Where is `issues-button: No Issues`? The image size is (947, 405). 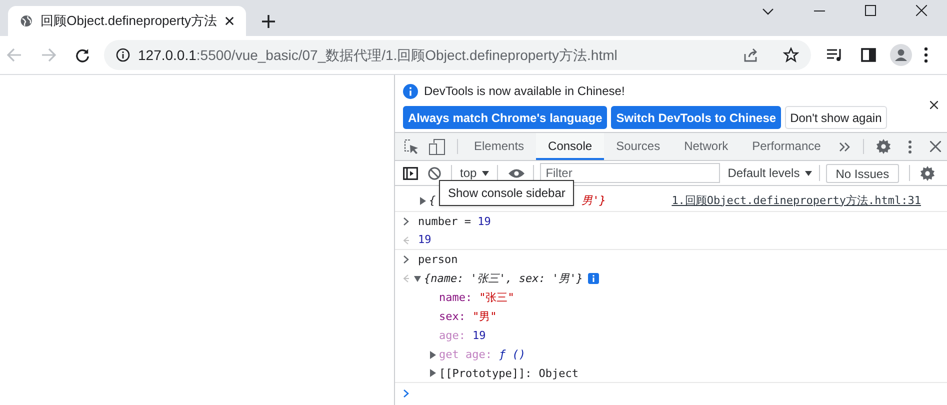
issues-button: No Issues is located at coordinates (863, 173).